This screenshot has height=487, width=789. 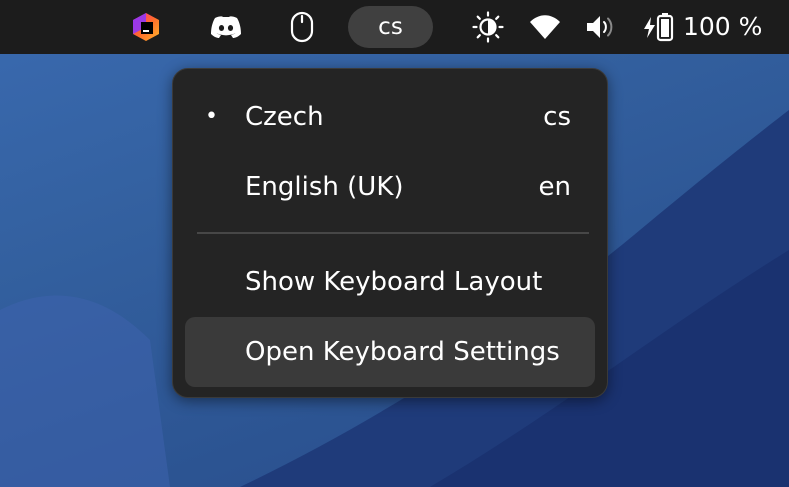 I want to click on jetbrains-toolbox-icon, so click(x=146, y=27).